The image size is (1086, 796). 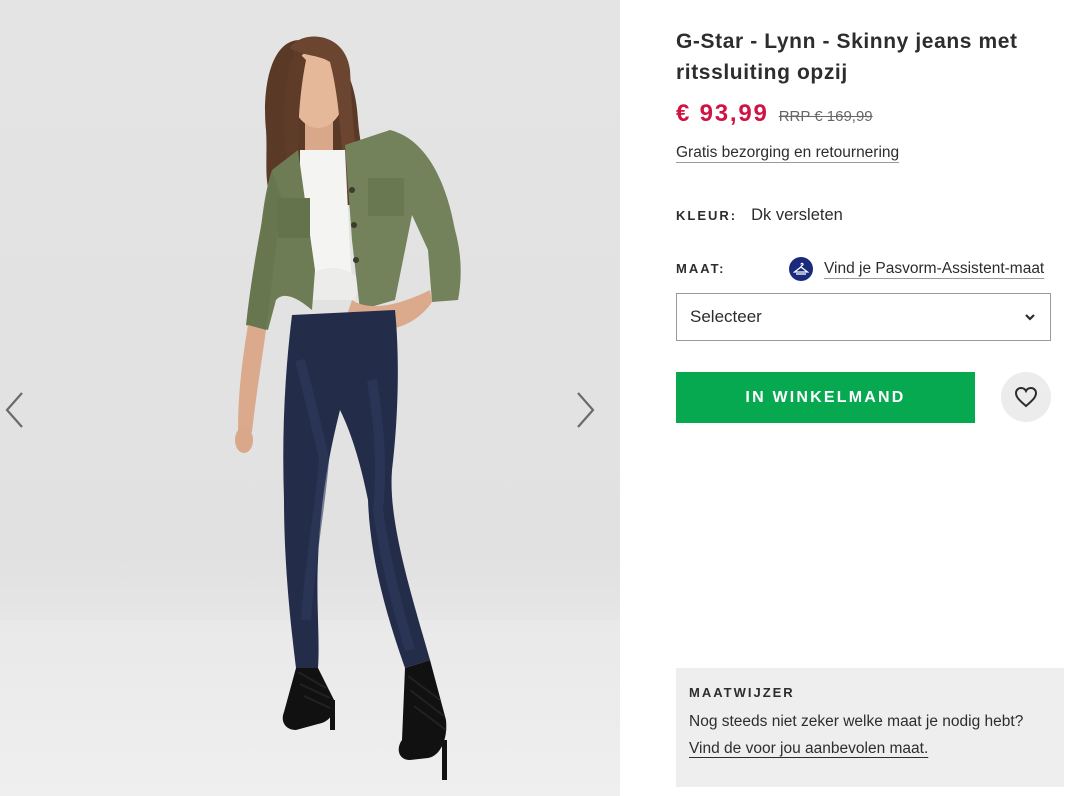 What do you see at coordinates (701, 268) in the screenshot?
I see `size-label: MAAT:` at bounding box center [701, 268].